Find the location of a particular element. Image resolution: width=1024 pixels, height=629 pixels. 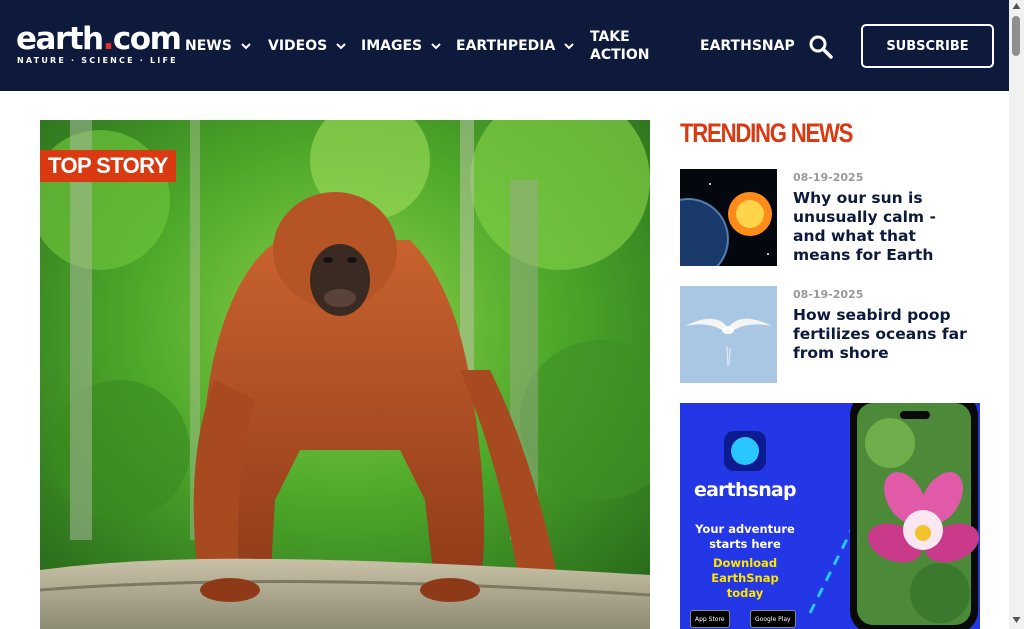

ad-brand: earthsnap is located at coordinates (745, 490).